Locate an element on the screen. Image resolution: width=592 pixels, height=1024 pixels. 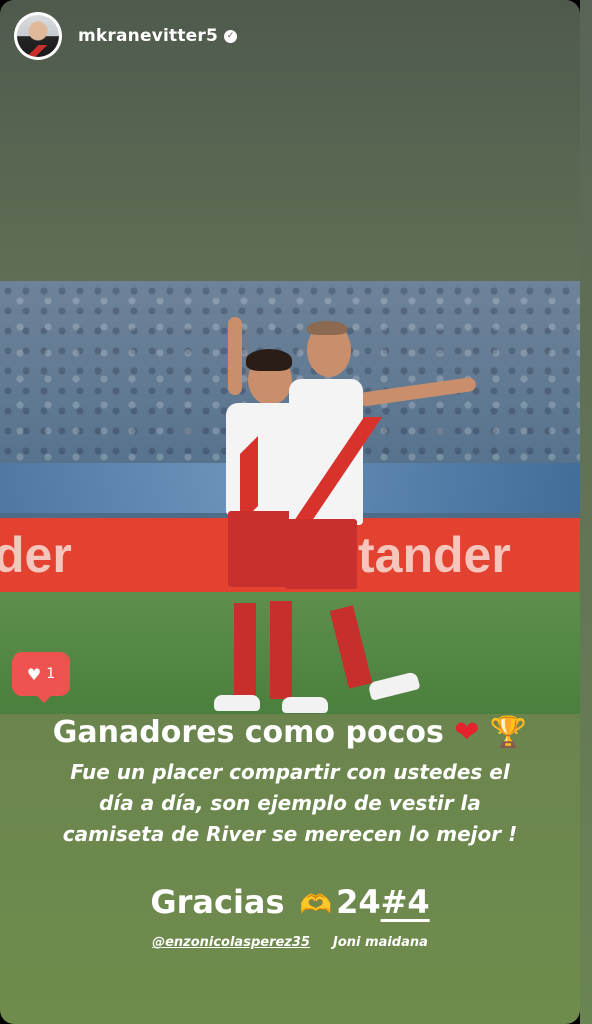
like-count: 1 is located at coordinates (51, 674).